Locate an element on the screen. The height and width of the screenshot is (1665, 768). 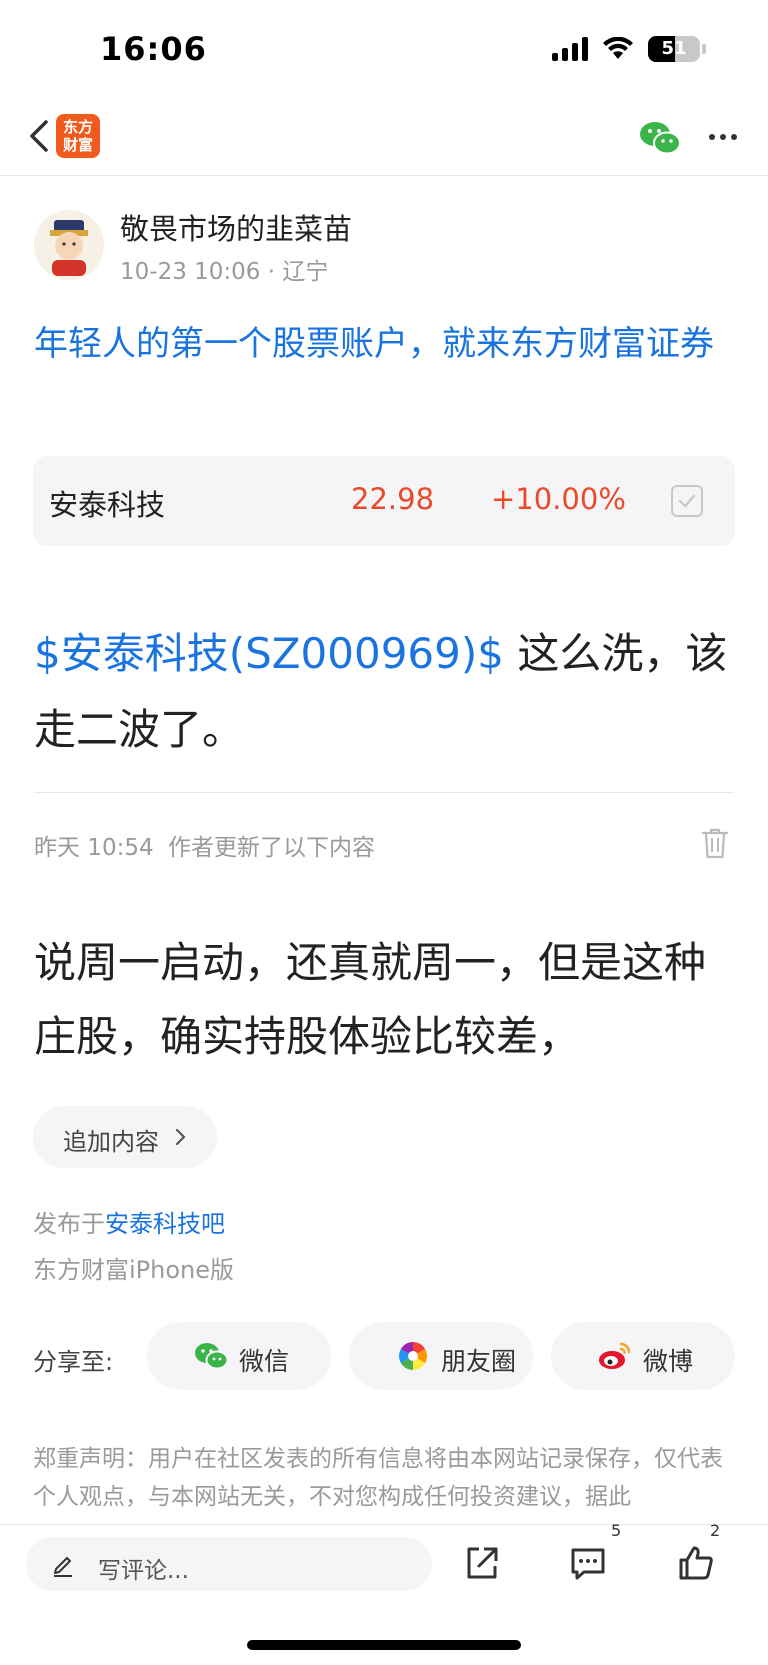
add-content-button: 追加内容 is located at coordinates (125, 1137).